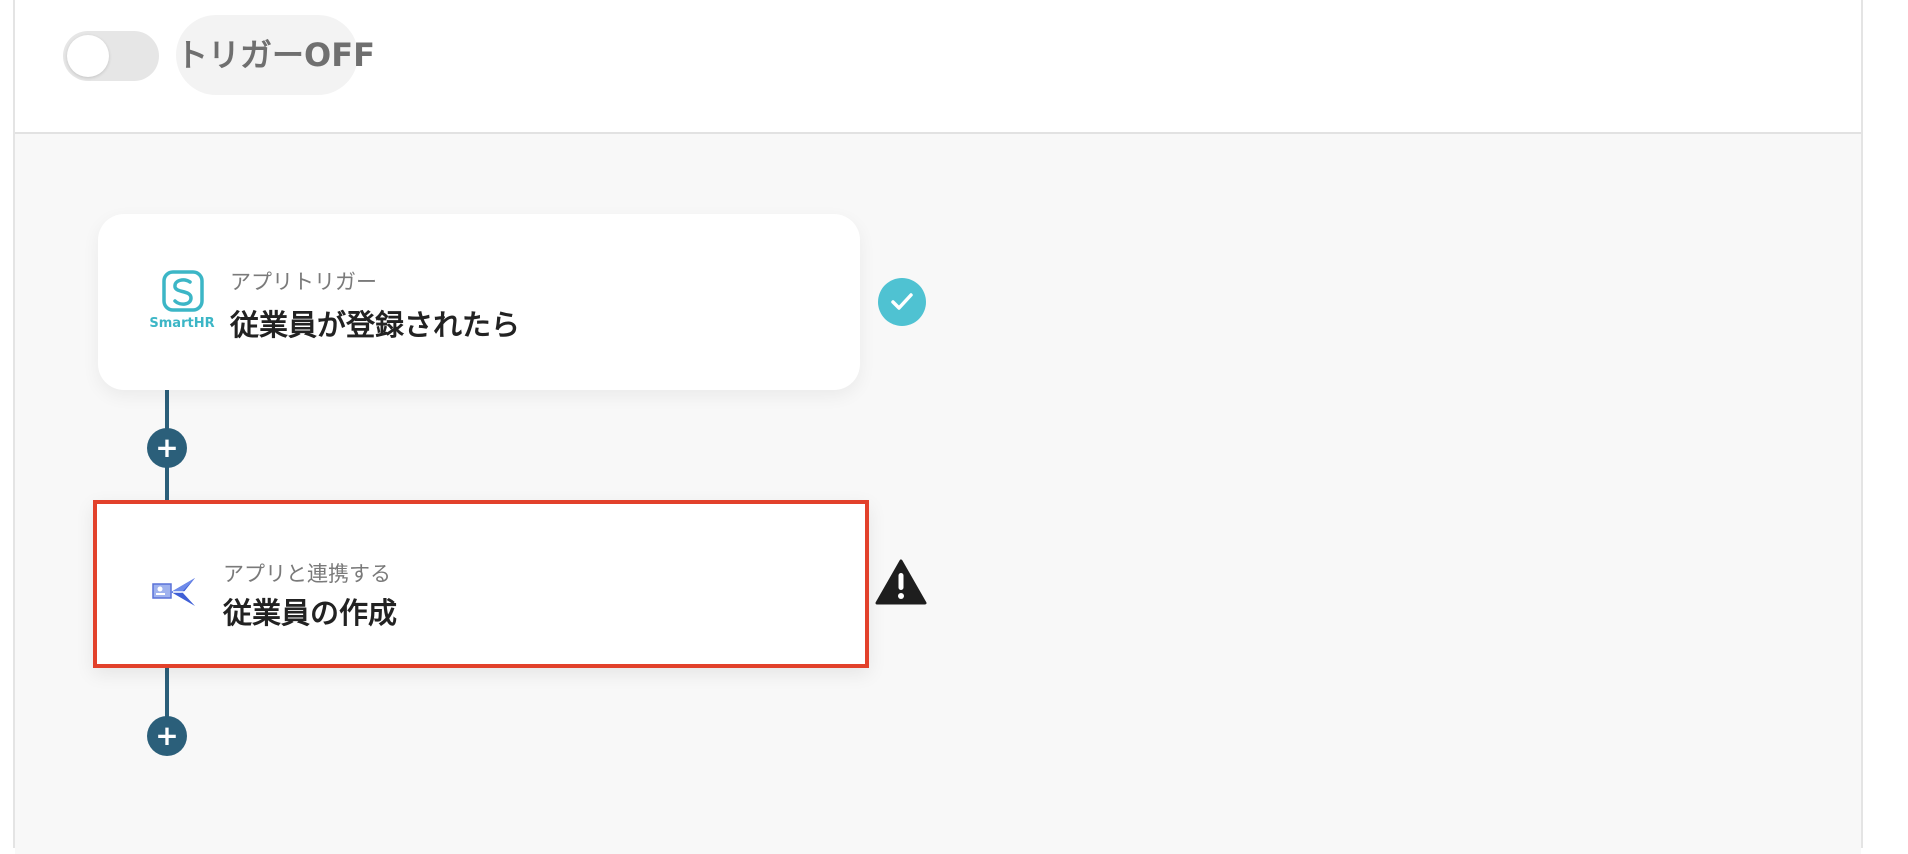 This screenshot has width=1908, height=854. What do you see at coordinates (310, 613) in the screenshot?
I see `step-title: 従業員の作成` at bounding box center [310, 613].